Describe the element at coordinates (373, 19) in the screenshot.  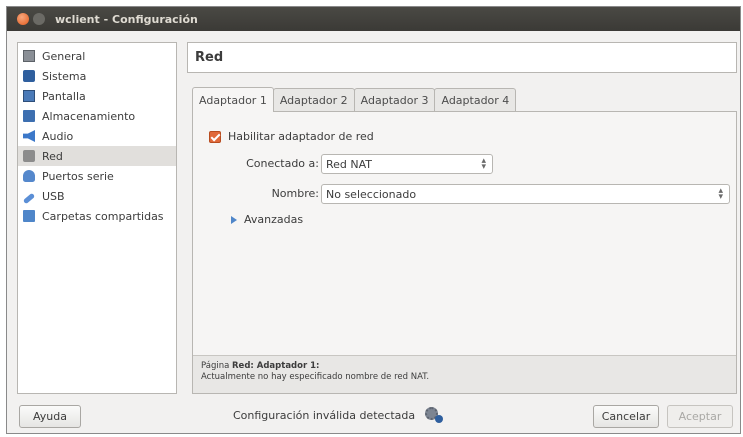
I see `title-bar: wclient - Configuración` at that location.